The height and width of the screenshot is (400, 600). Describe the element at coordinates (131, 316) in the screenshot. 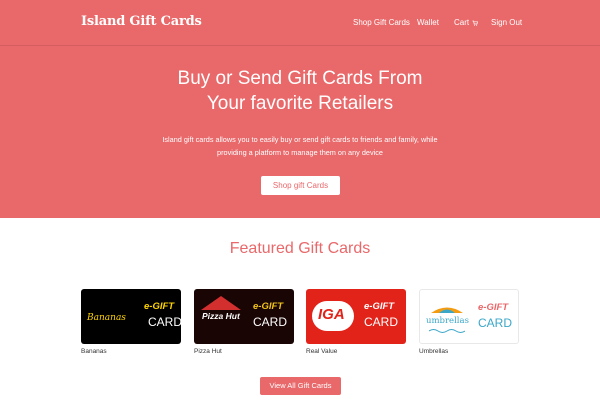

I see `gift-card-bananas: Bananas e-GIFT CARD` at that location.